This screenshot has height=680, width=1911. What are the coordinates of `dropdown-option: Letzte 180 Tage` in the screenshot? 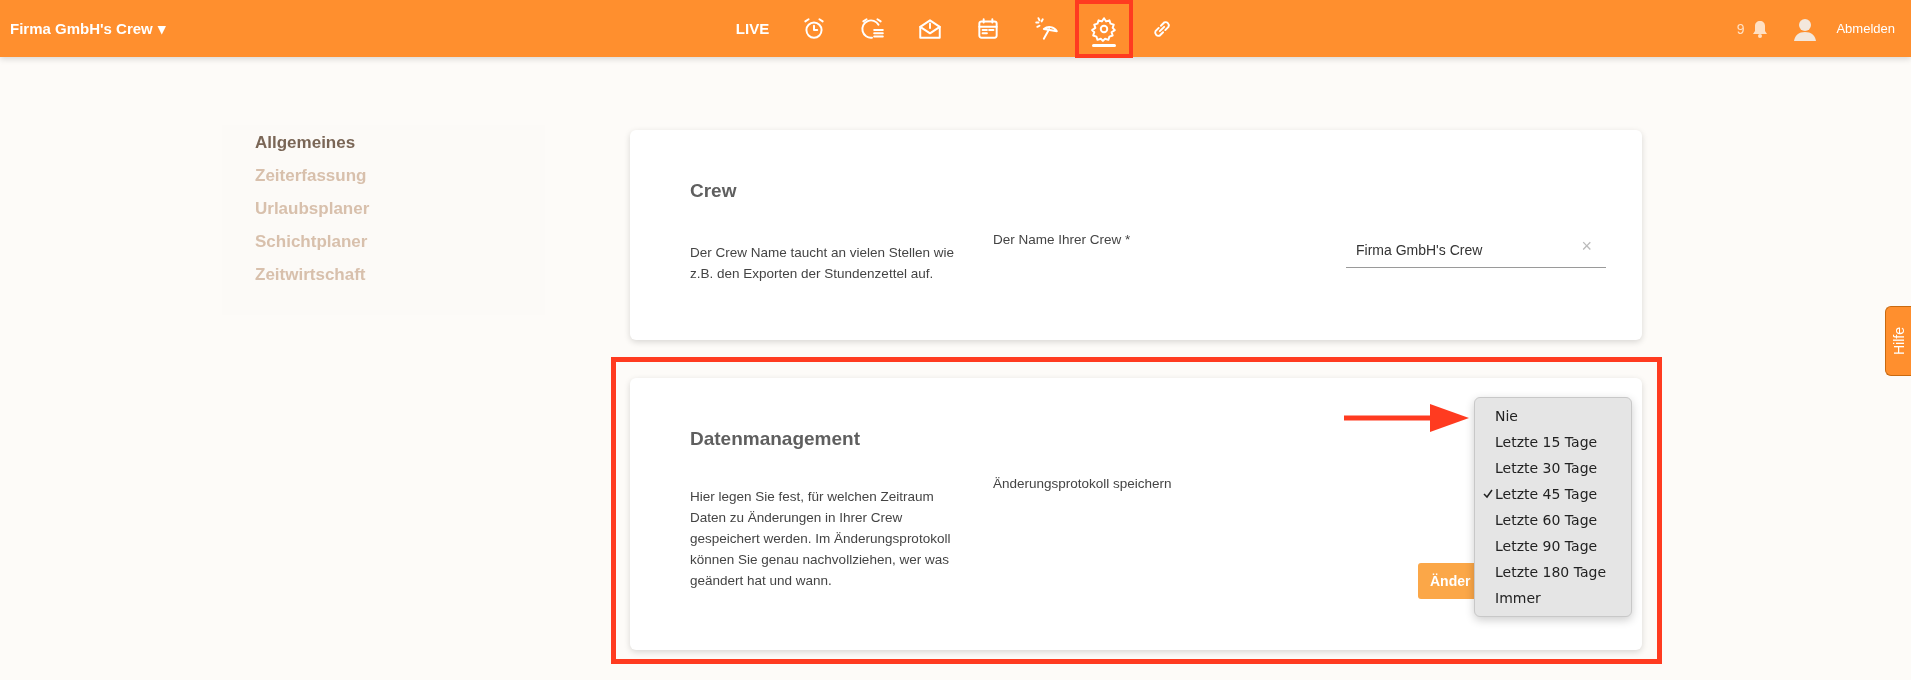 It's located at (1553, 572).